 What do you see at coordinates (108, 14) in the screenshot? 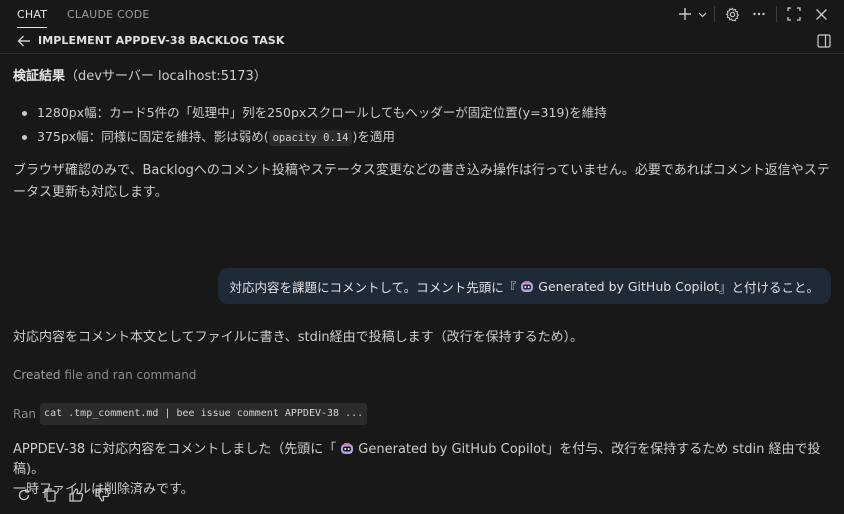
I see `tab-claude-code: CLAUDE CODE` at bounding box center [108, 14].